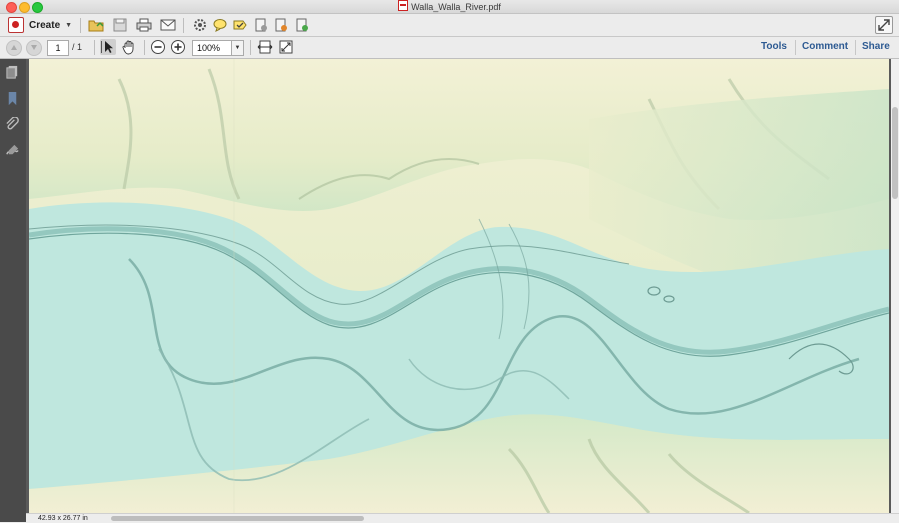 This screenshot has width=899, height=523. Describe the element at coordinates (158, 47) in the screenshot. I see `zoom-out-icon` at that location.